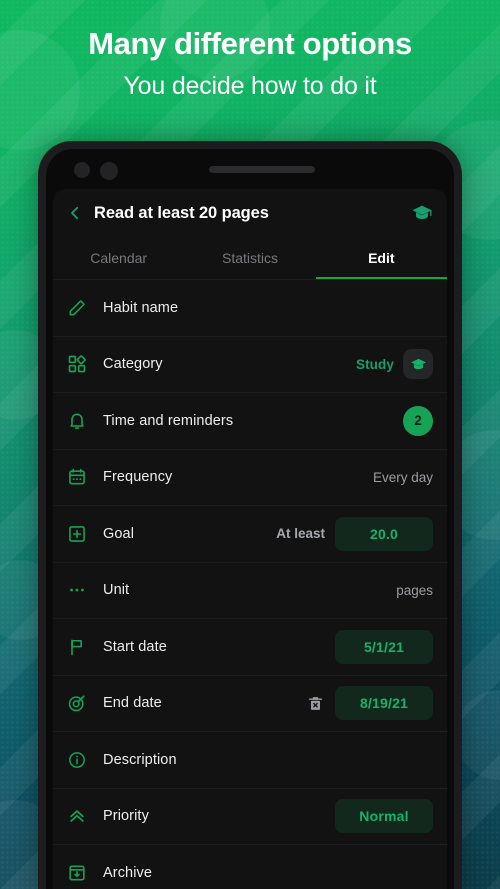  Describe the element at coordinates (77, 534) in the screenshot. I see `plus-box-icon` at that location.